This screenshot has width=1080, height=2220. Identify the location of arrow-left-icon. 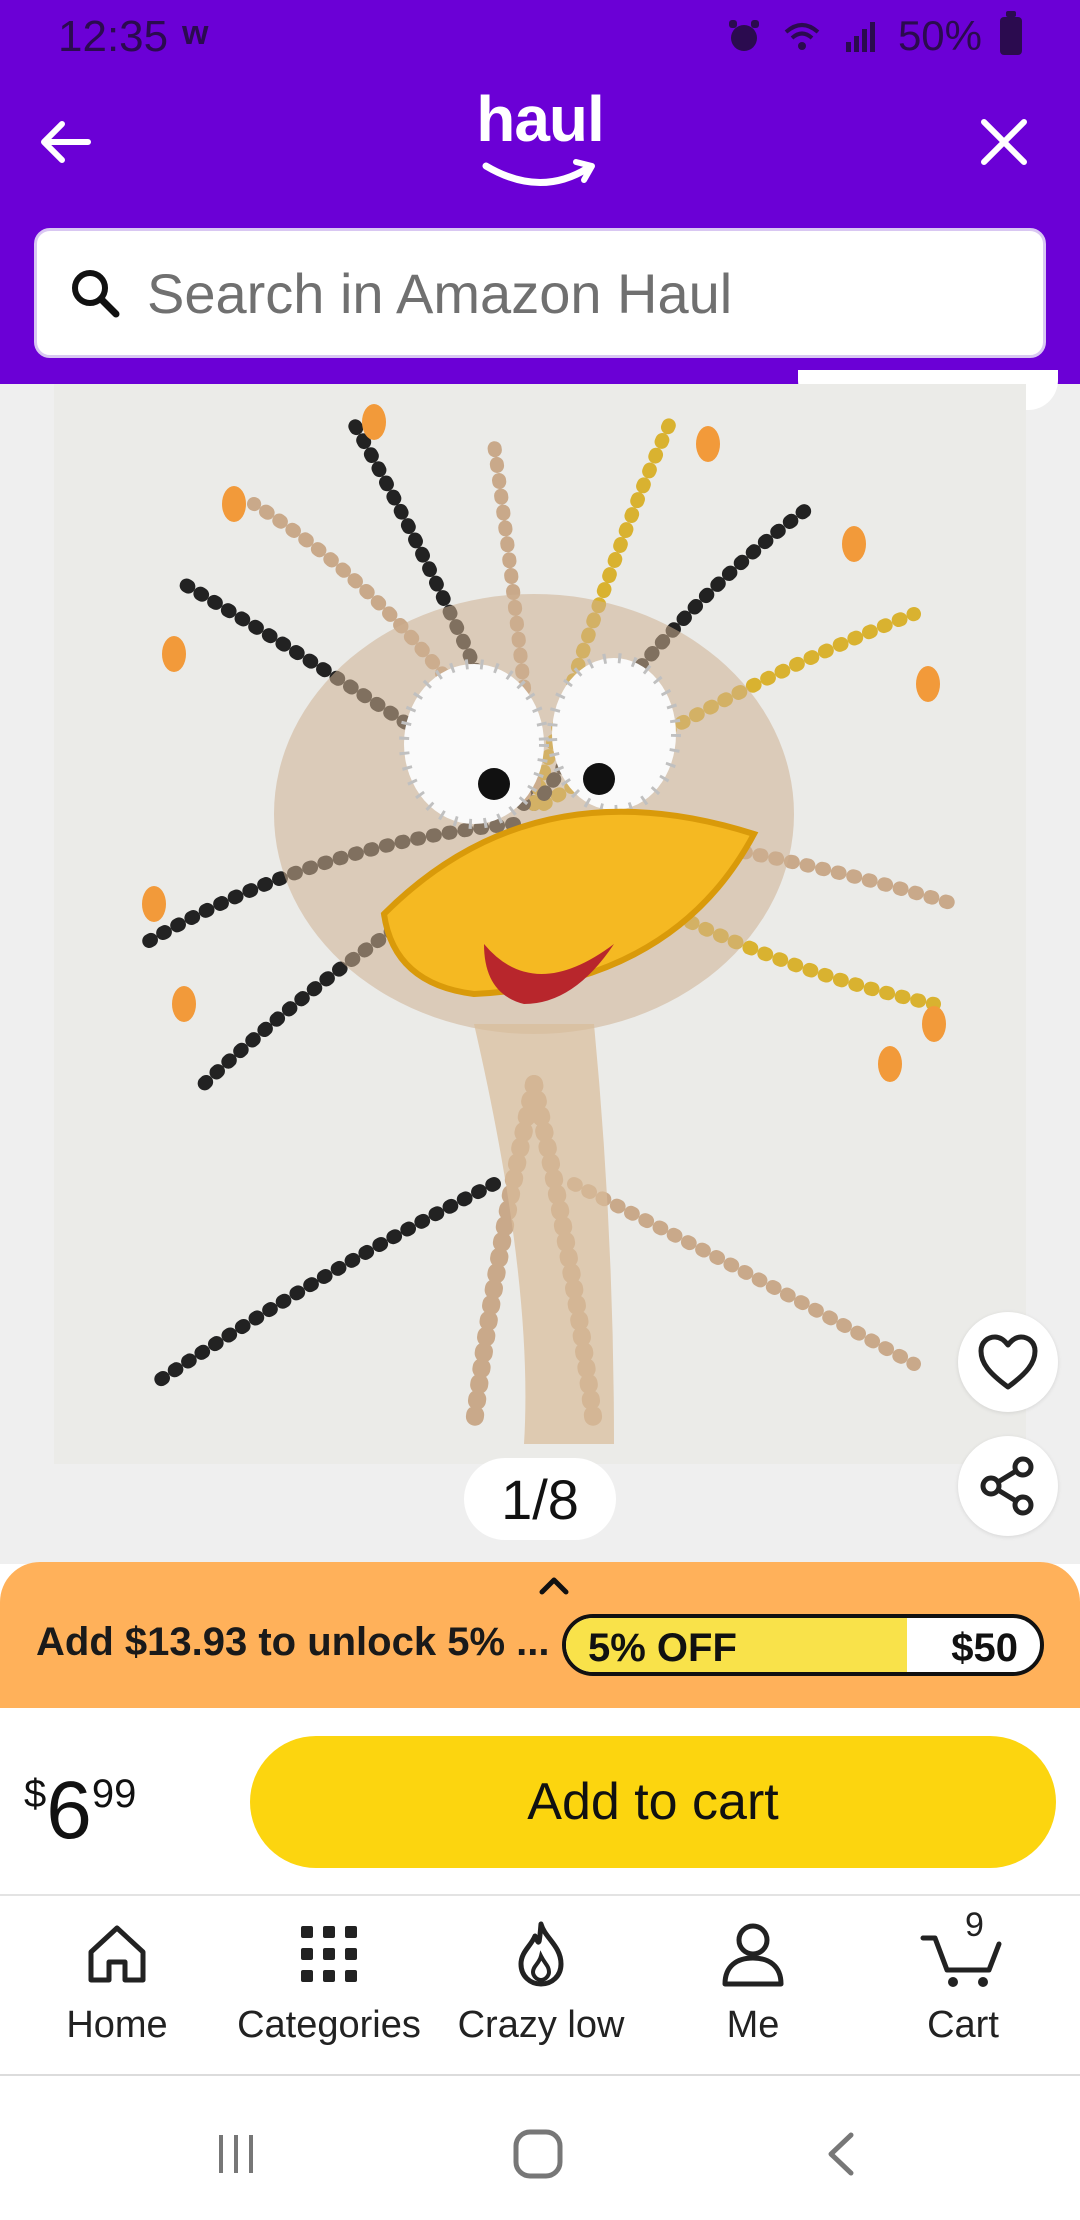
(66, 142).